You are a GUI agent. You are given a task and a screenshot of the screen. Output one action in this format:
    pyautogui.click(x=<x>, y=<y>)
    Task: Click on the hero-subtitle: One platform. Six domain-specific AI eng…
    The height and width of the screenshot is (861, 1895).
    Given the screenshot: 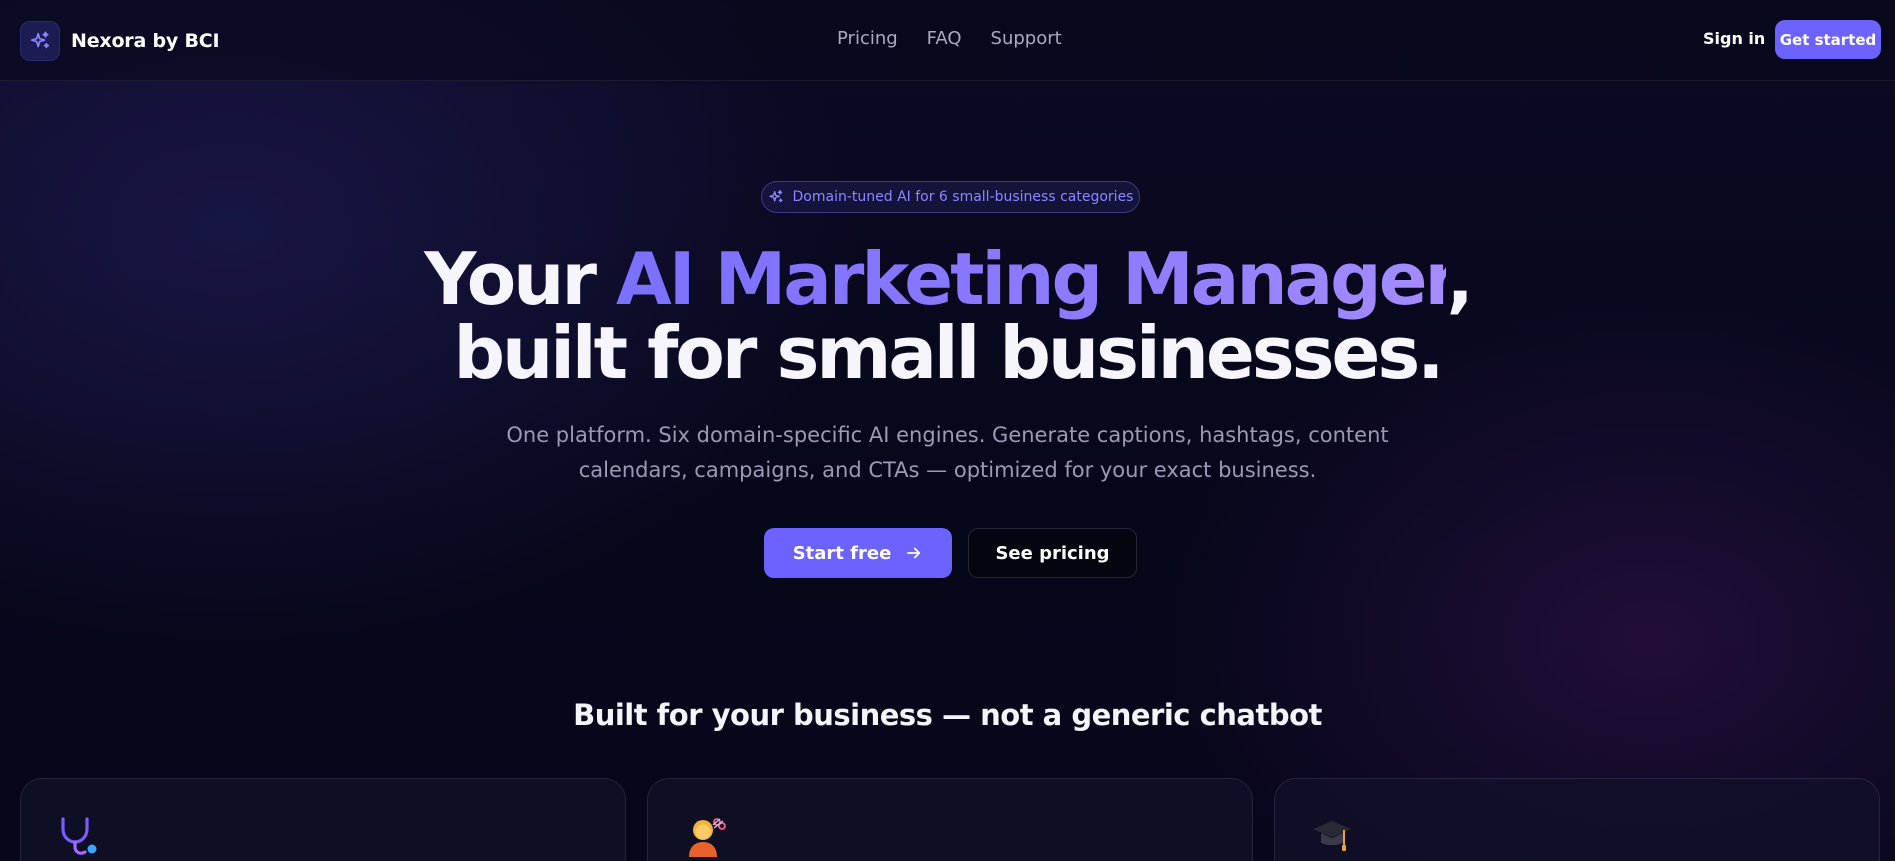 What is the action you would take?
    pyautogui.click(x=947, y=452)
    